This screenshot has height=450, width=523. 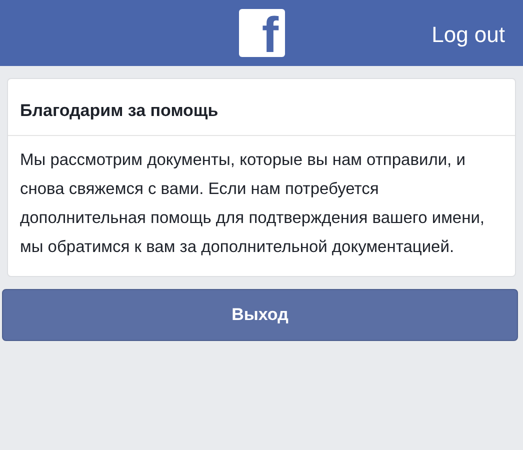 I want to click on logout-link: Log out, so click(x=468, y=35).